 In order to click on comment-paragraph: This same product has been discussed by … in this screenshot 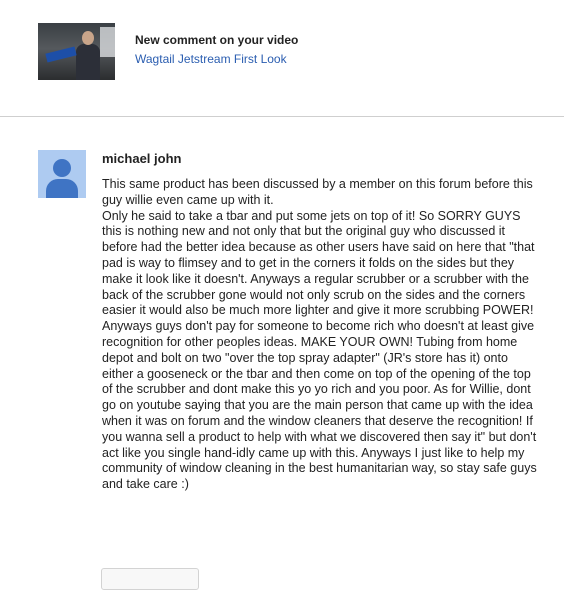, I will do `click(317, 192)`.